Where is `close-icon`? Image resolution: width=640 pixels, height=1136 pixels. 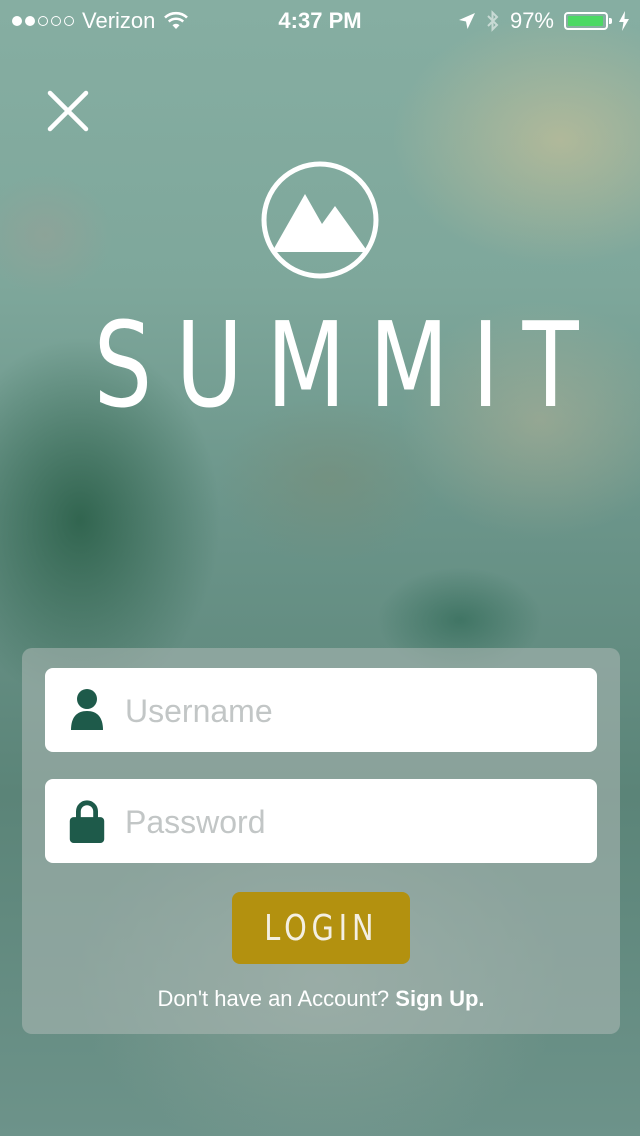
close-icon is located at coordinates (68, 111).